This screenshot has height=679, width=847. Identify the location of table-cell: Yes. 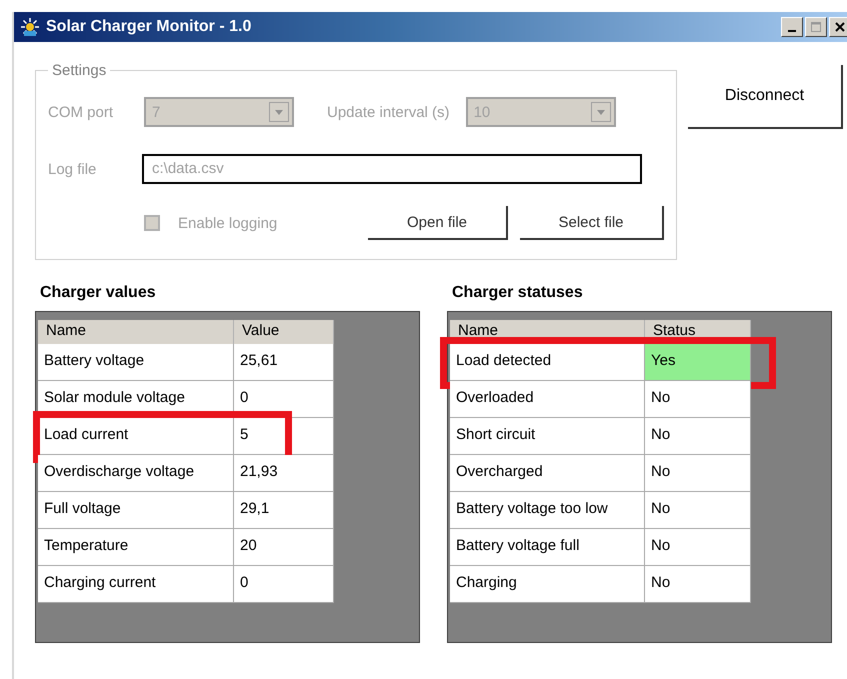
(698, 362).